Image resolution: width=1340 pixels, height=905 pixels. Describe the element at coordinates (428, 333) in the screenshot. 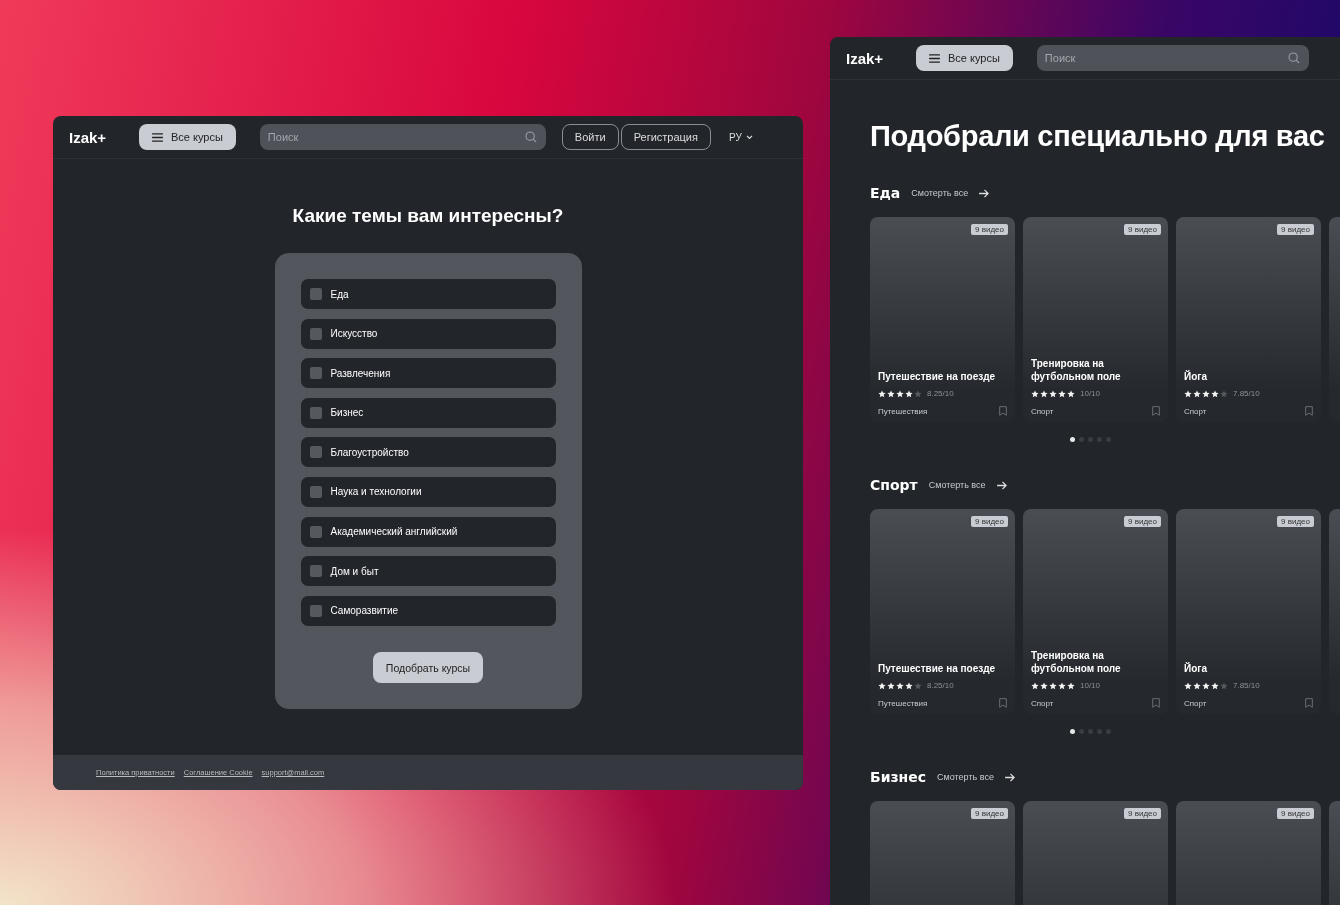

I see `topic-option: Искусство` at that location.